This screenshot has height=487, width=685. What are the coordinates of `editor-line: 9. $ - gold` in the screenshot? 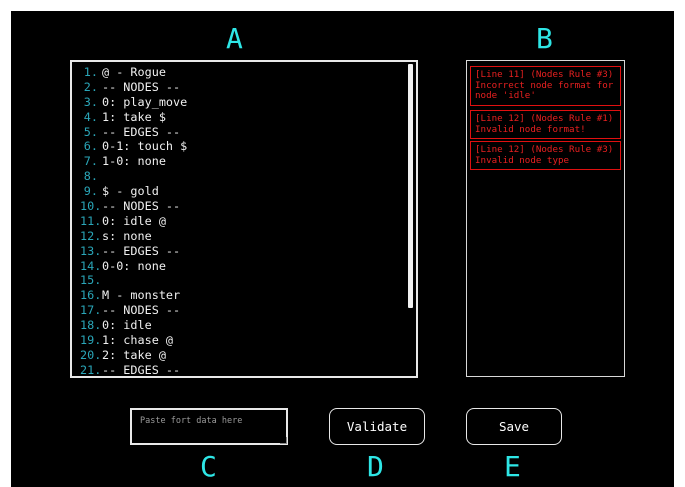 It's located at (241, 191).